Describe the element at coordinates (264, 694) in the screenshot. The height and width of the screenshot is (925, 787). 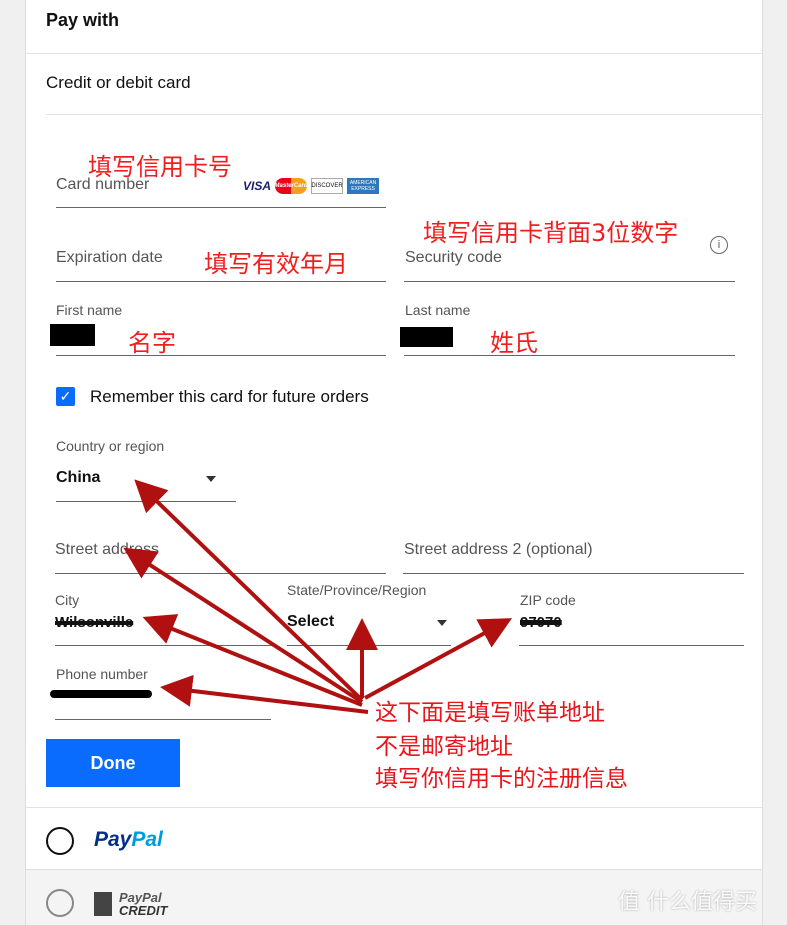
I see `arrow-phone` at that location.